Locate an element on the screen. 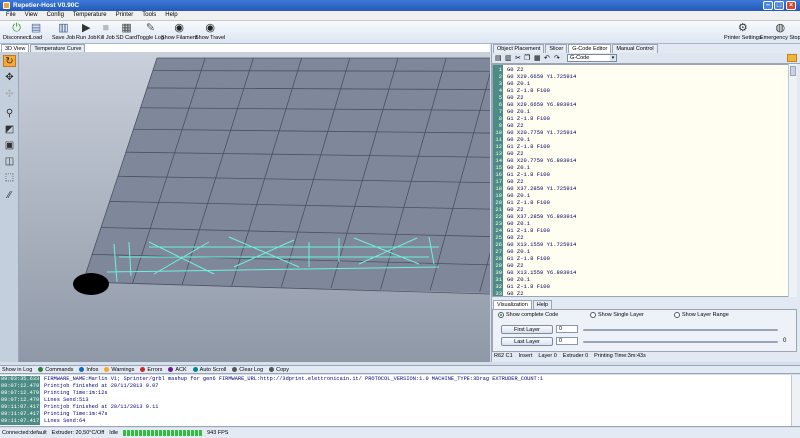 This screenshot has width=800, height=438. last-layer-button: Last Layer is located at coordinates (527, 341).